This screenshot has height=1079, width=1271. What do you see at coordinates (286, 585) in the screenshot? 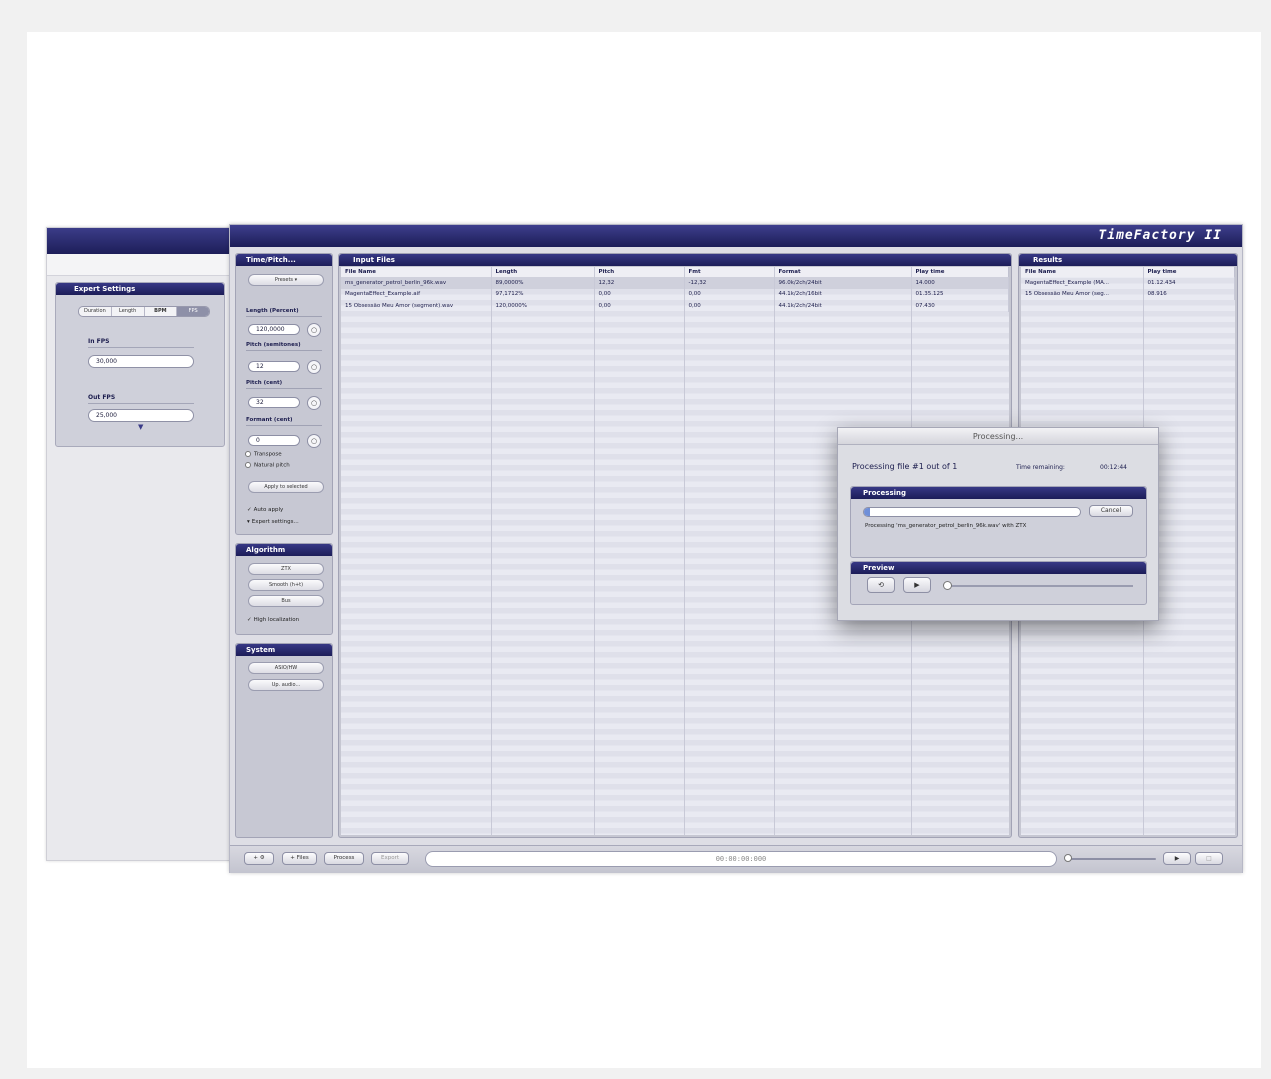
I see `algorithm-smooth-button: Smooth (h+t)` at bounding box center [286, 585].